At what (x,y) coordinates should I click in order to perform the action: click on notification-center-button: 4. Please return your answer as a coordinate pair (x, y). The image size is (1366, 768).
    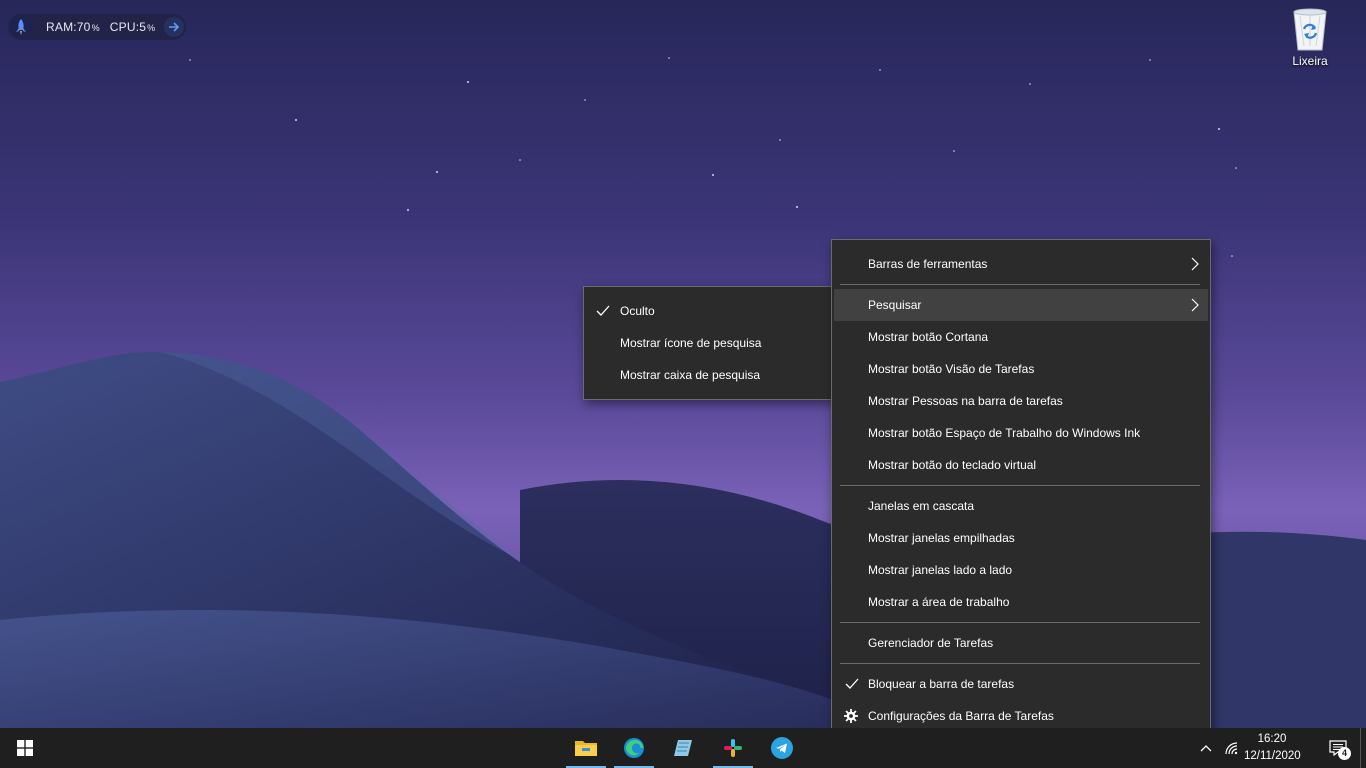
    Looking at the image, I should click on (1338, 748).